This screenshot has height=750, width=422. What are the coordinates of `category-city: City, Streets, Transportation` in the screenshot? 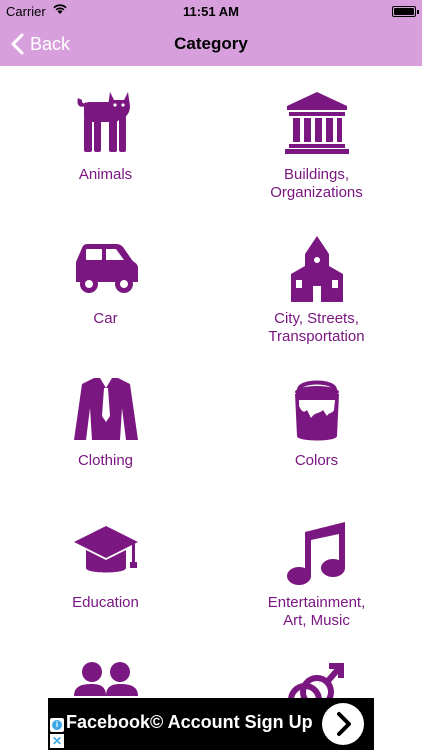 It's located at (316, 296).